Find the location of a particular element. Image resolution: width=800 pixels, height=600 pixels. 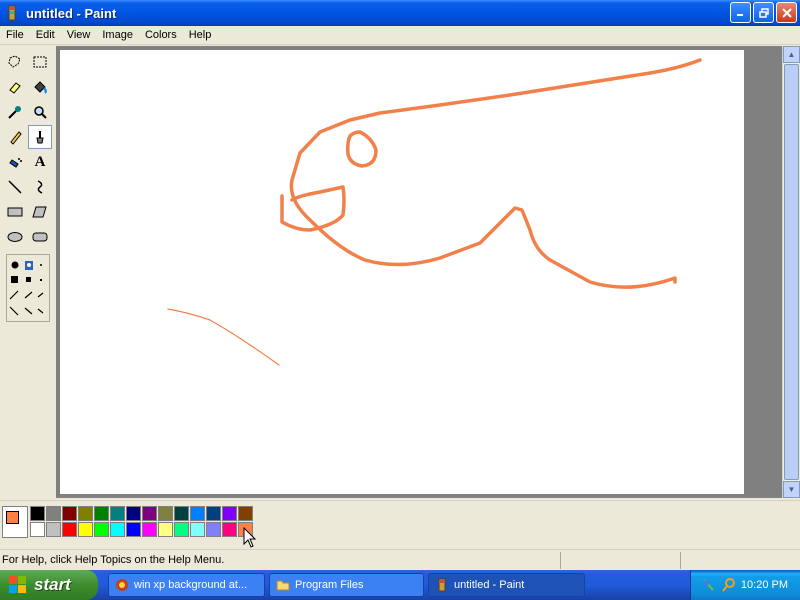

clock: 10:20 PM is located at coordinates (764, 585).